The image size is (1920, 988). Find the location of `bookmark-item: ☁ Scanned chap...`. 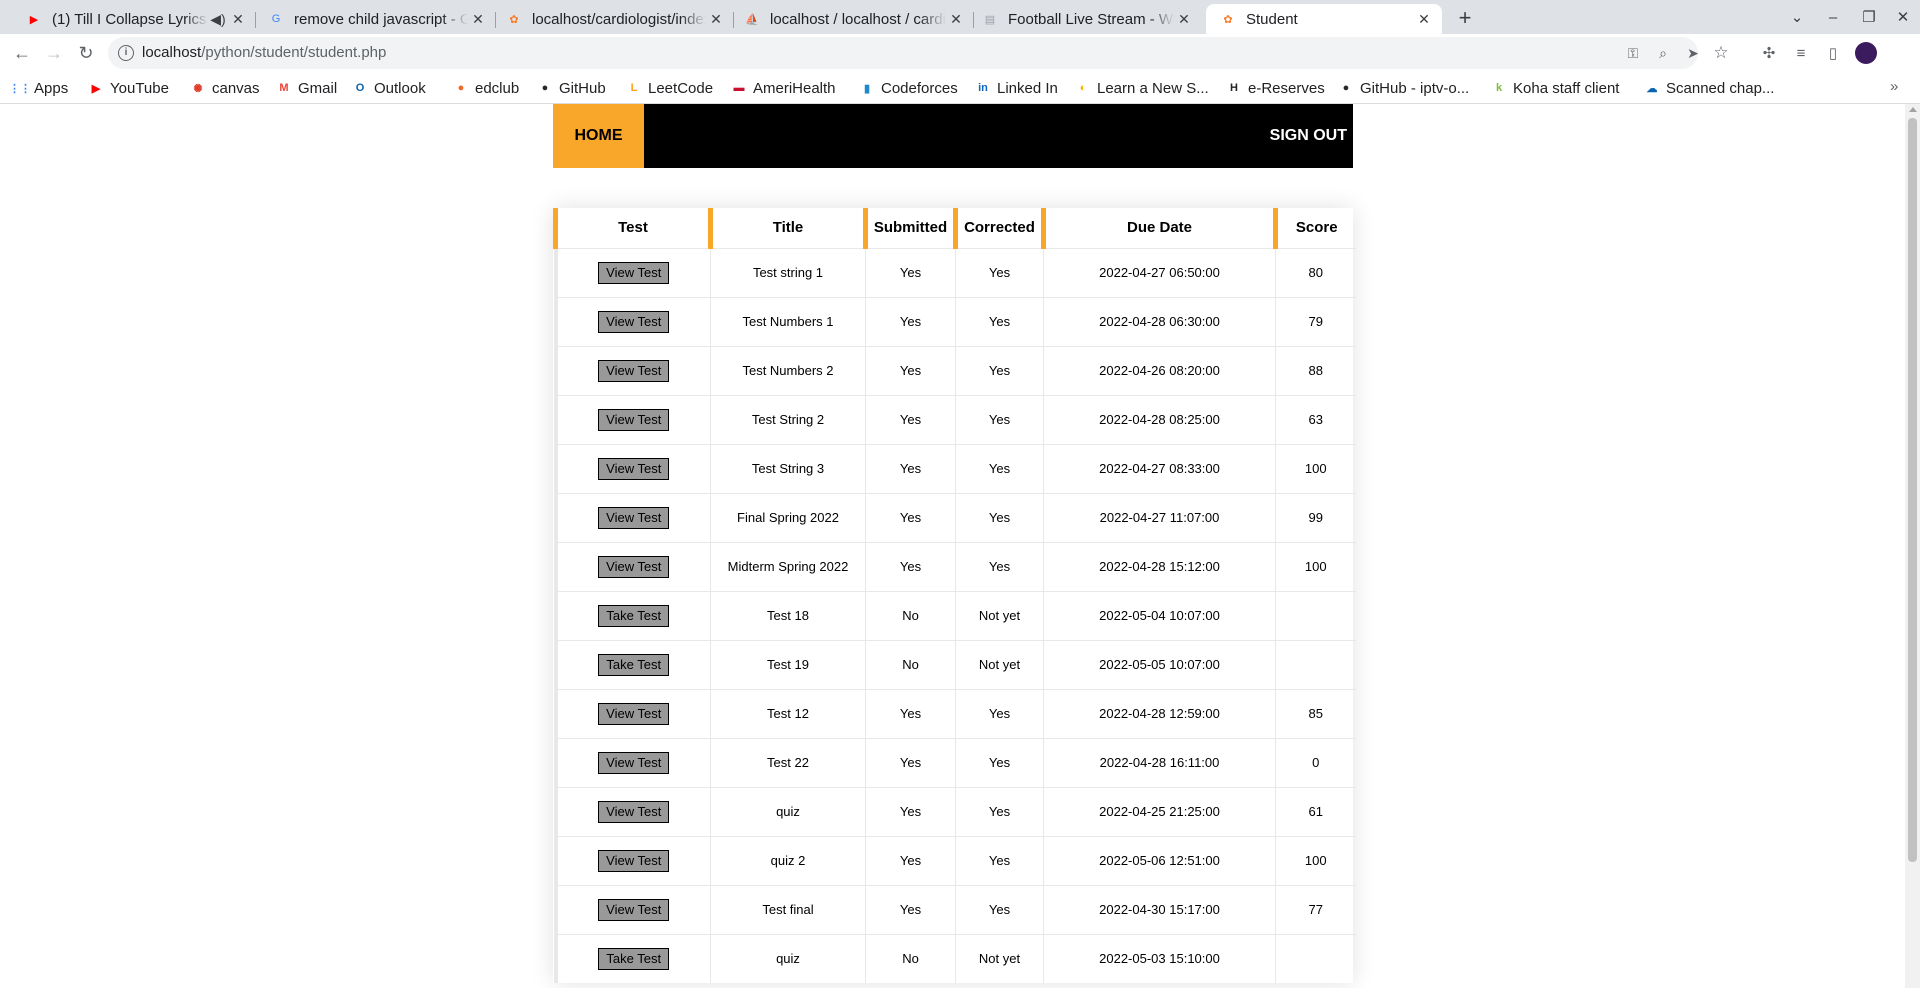

bookmark-item: ☁ Scanned chap... is located at coordinates (1709, 88).